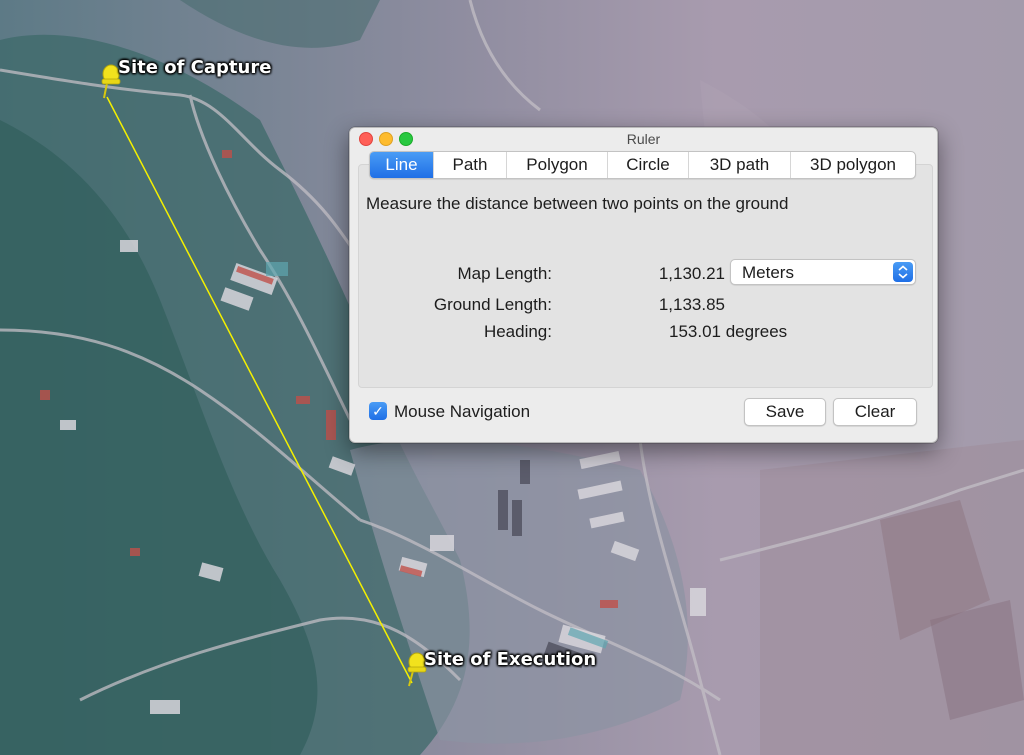  I want to click on mouse-navigation-checkbox: ✓, so click(378, 411).